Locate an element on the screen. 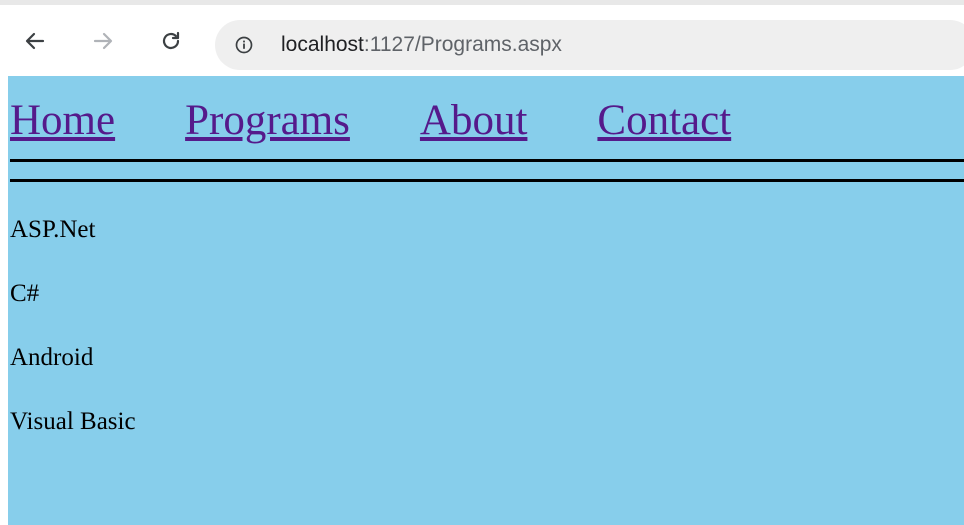 The width and height of the screenshot is (964, 525). forward-button is located at coordinates (103, 41).